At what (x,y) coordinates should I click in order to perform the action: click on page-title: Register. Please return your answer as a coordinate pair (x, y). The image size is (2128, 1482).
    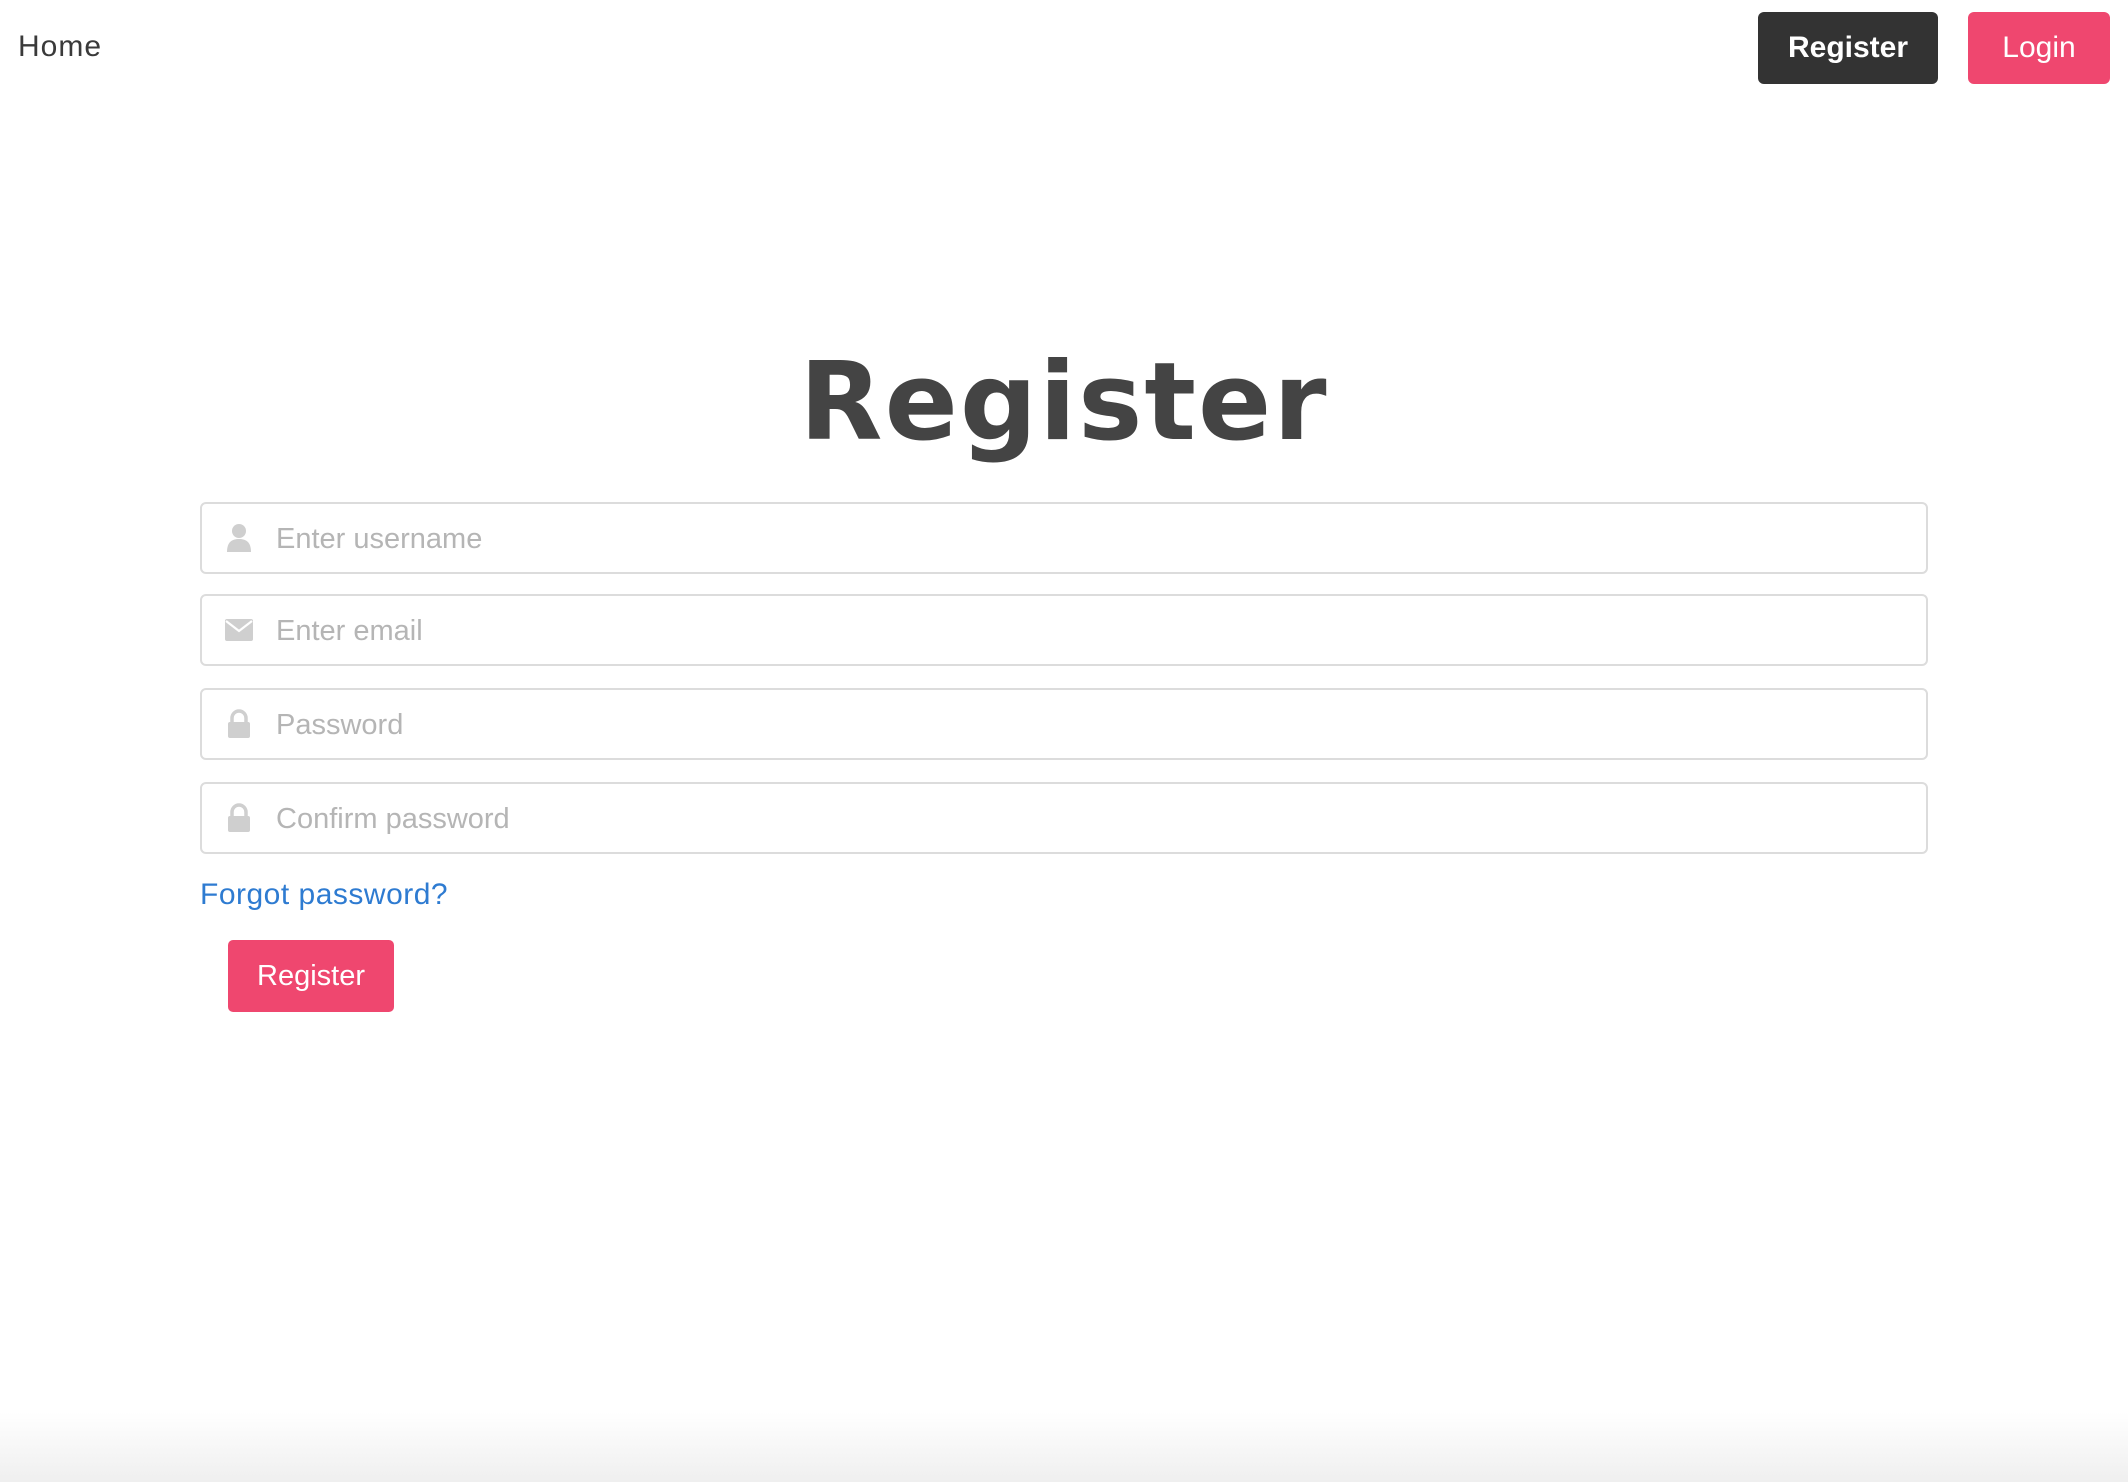
    Looking at the image, I should click on (1064, 402).